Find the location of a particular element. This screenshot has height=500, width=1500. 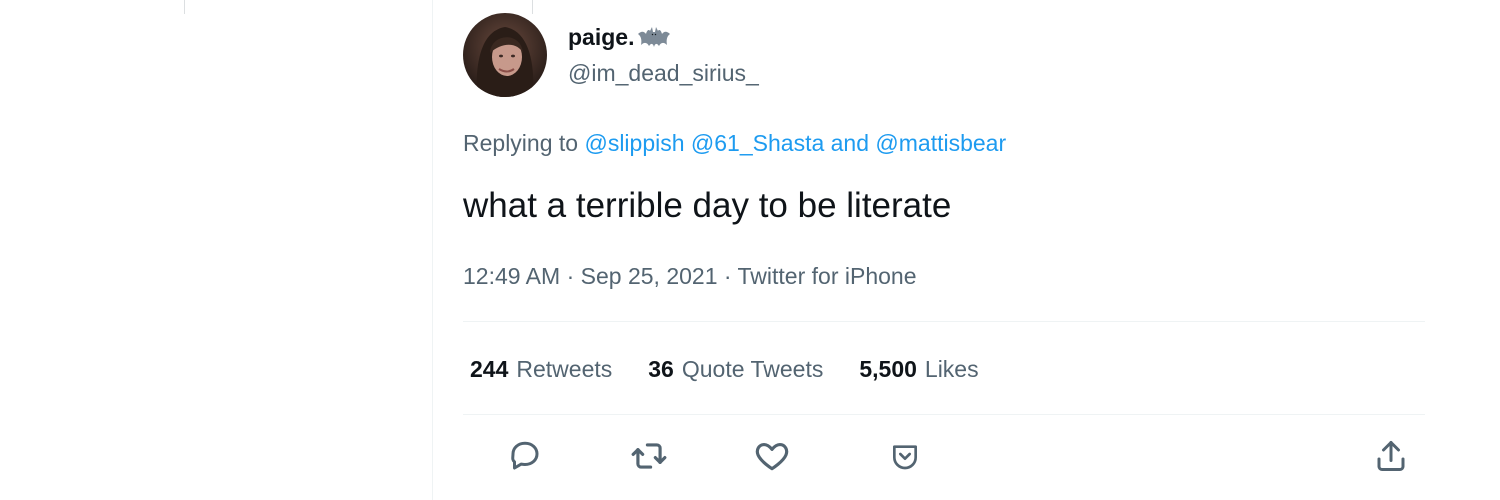

tweet-time: 12:49 AM is located at coordinates (511, 276).